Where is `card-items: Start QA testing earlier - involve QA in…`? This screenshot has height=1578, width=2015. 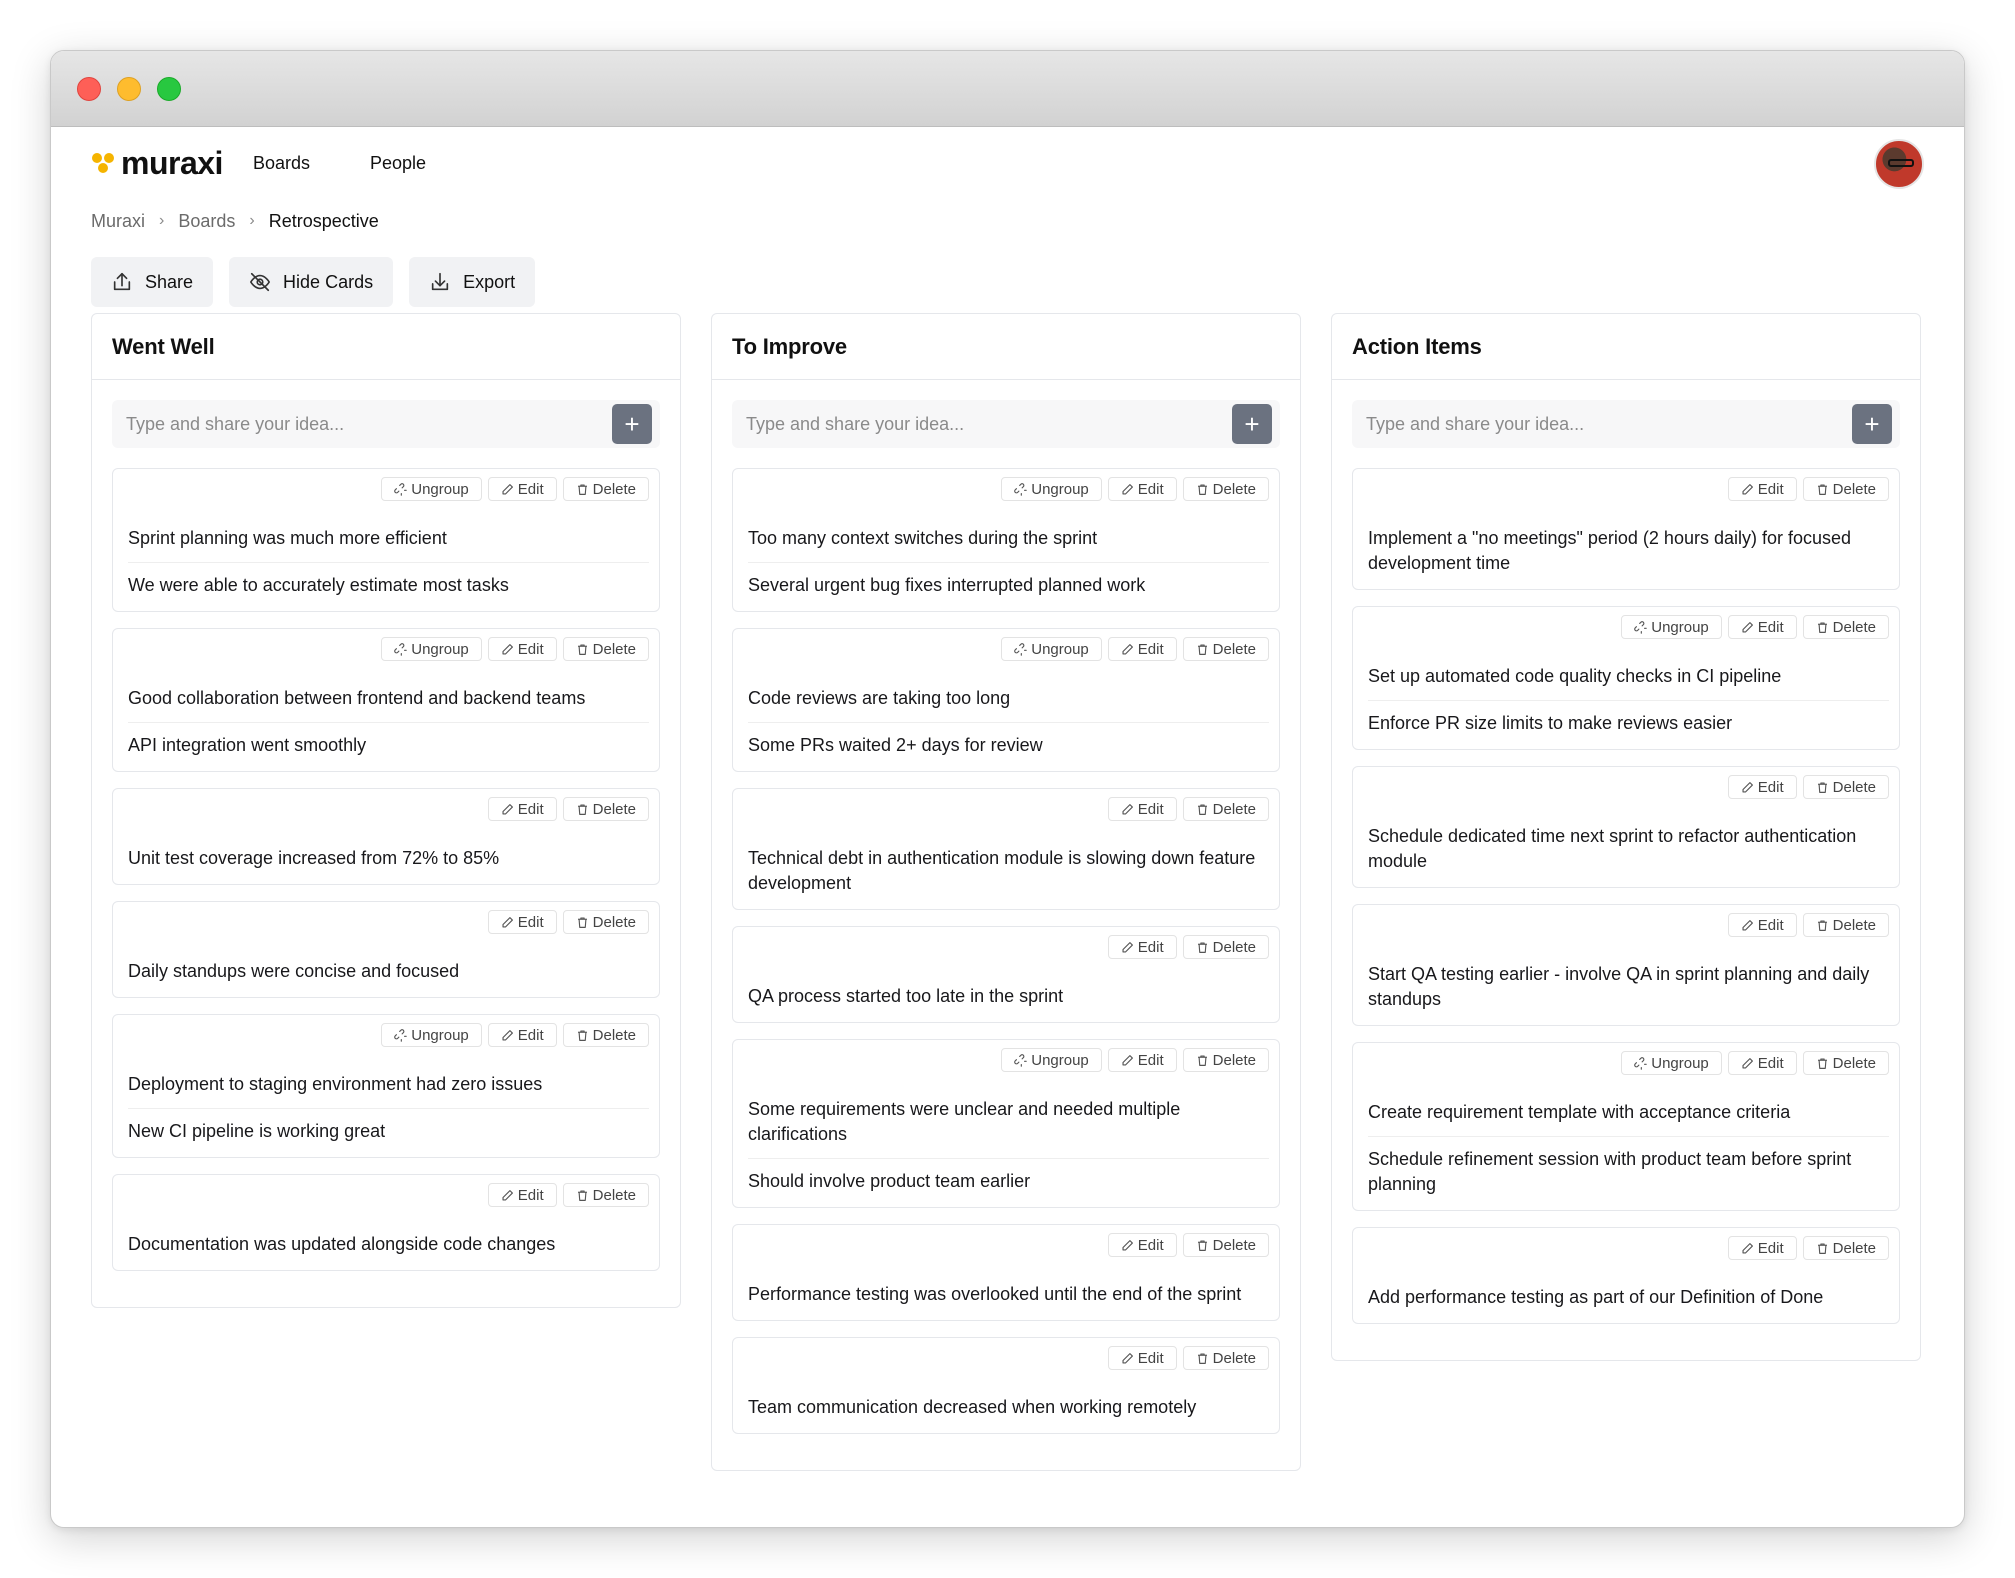 card-items: Start QA testing earlier - involve QA in… is located at coordinates (1628, 989).